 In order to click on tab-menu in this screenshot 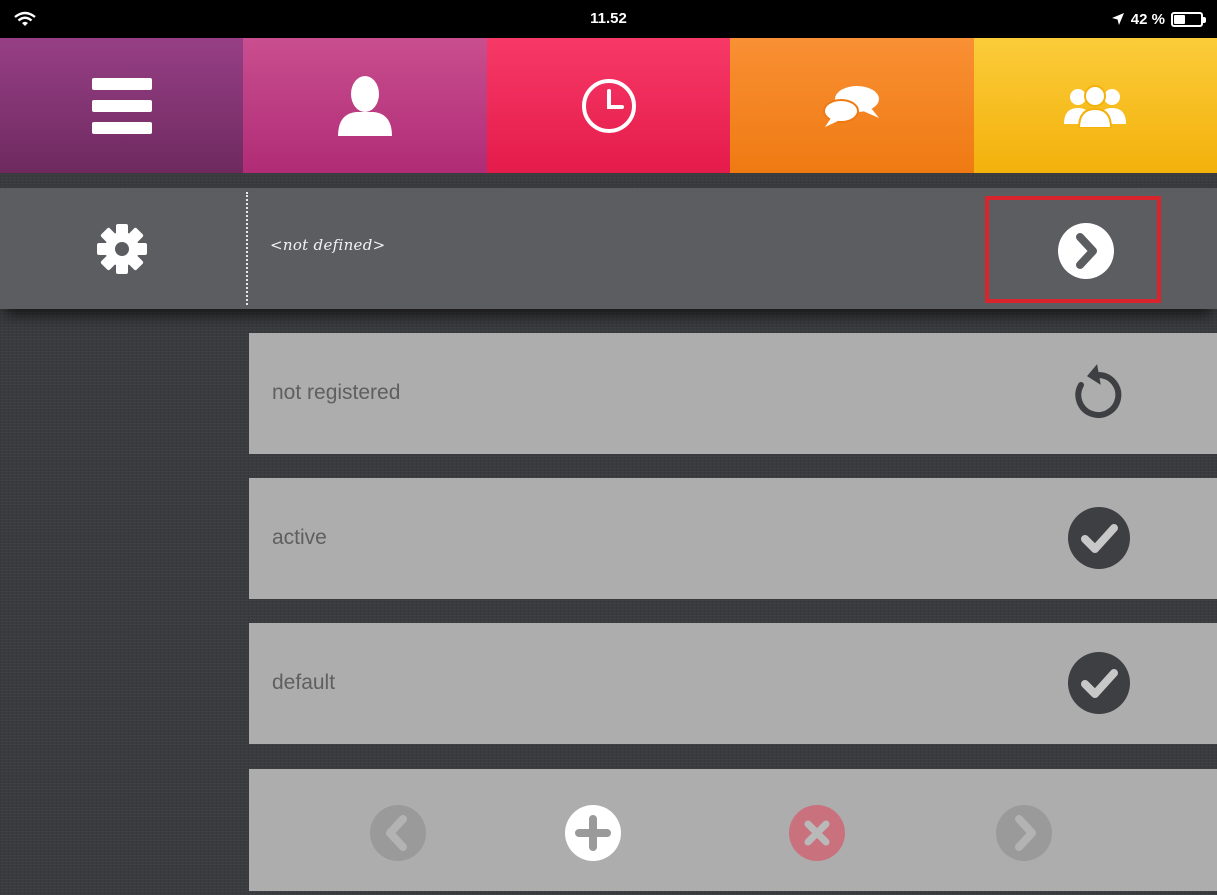, I will do `click(122, 105)`.